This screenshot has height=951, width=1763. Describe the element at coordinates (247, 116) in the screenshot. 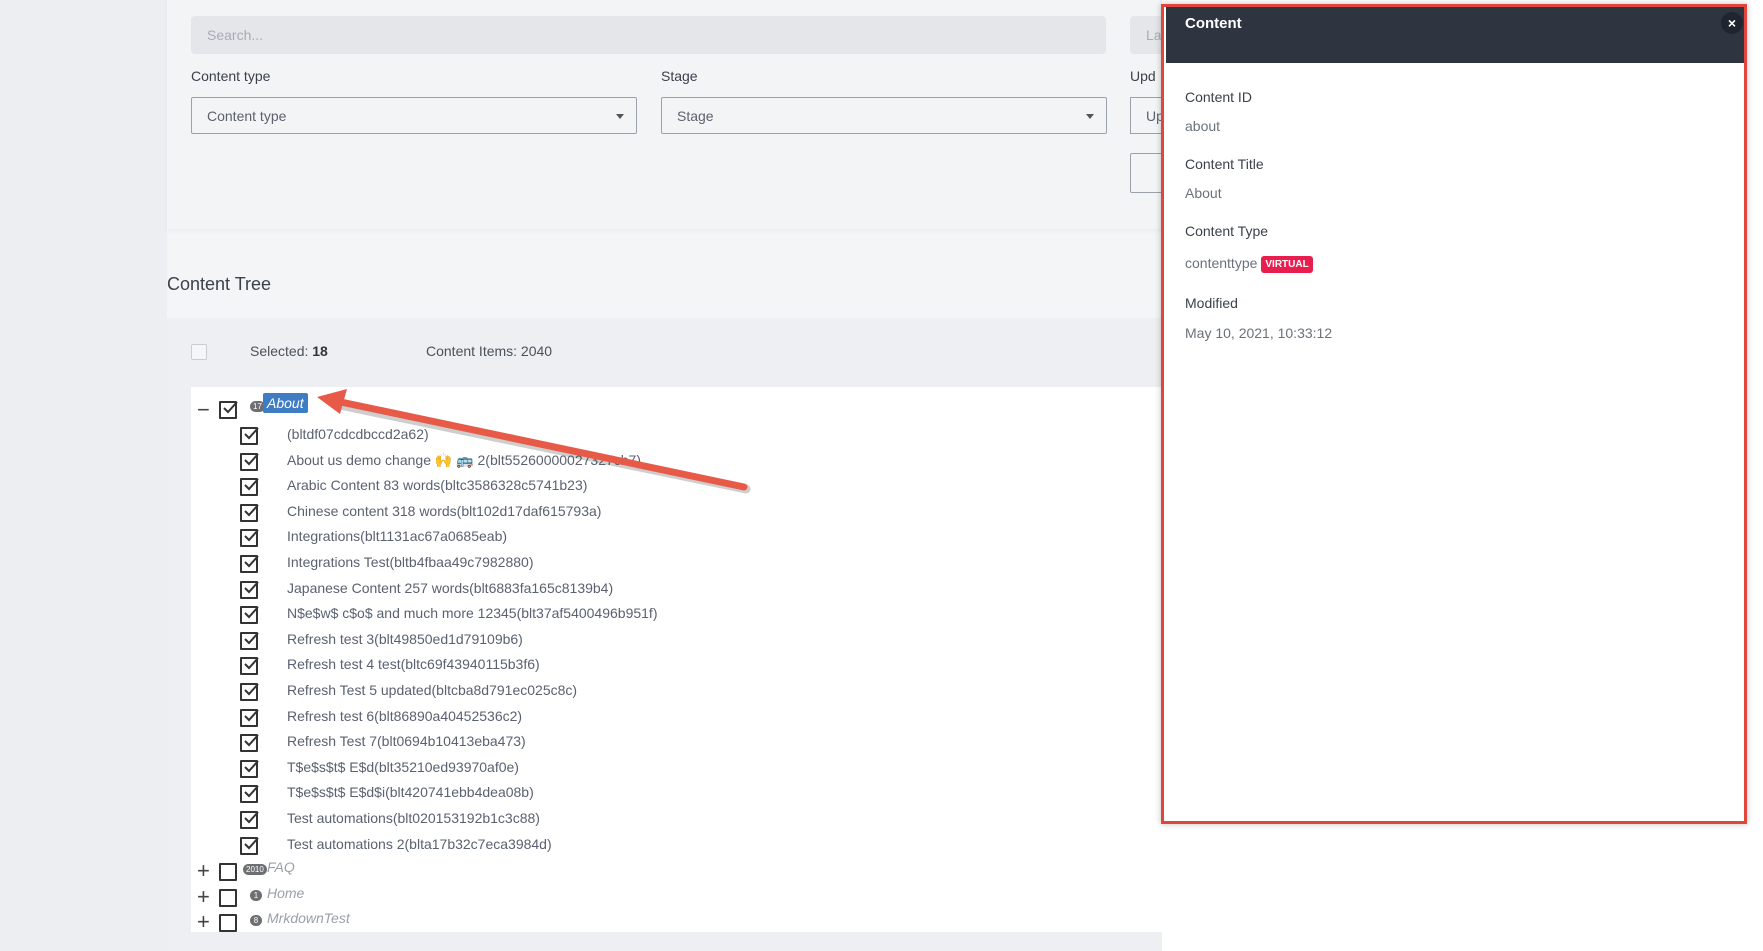

I see `content-type-select-value: Content type` at that location.